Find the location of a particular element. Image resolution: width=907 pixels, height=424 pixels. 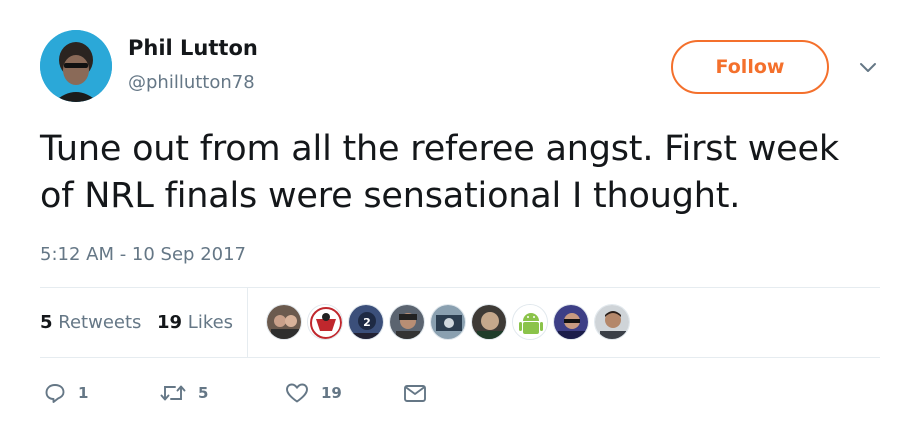

avatar-image is located at coordinates (76, 66).